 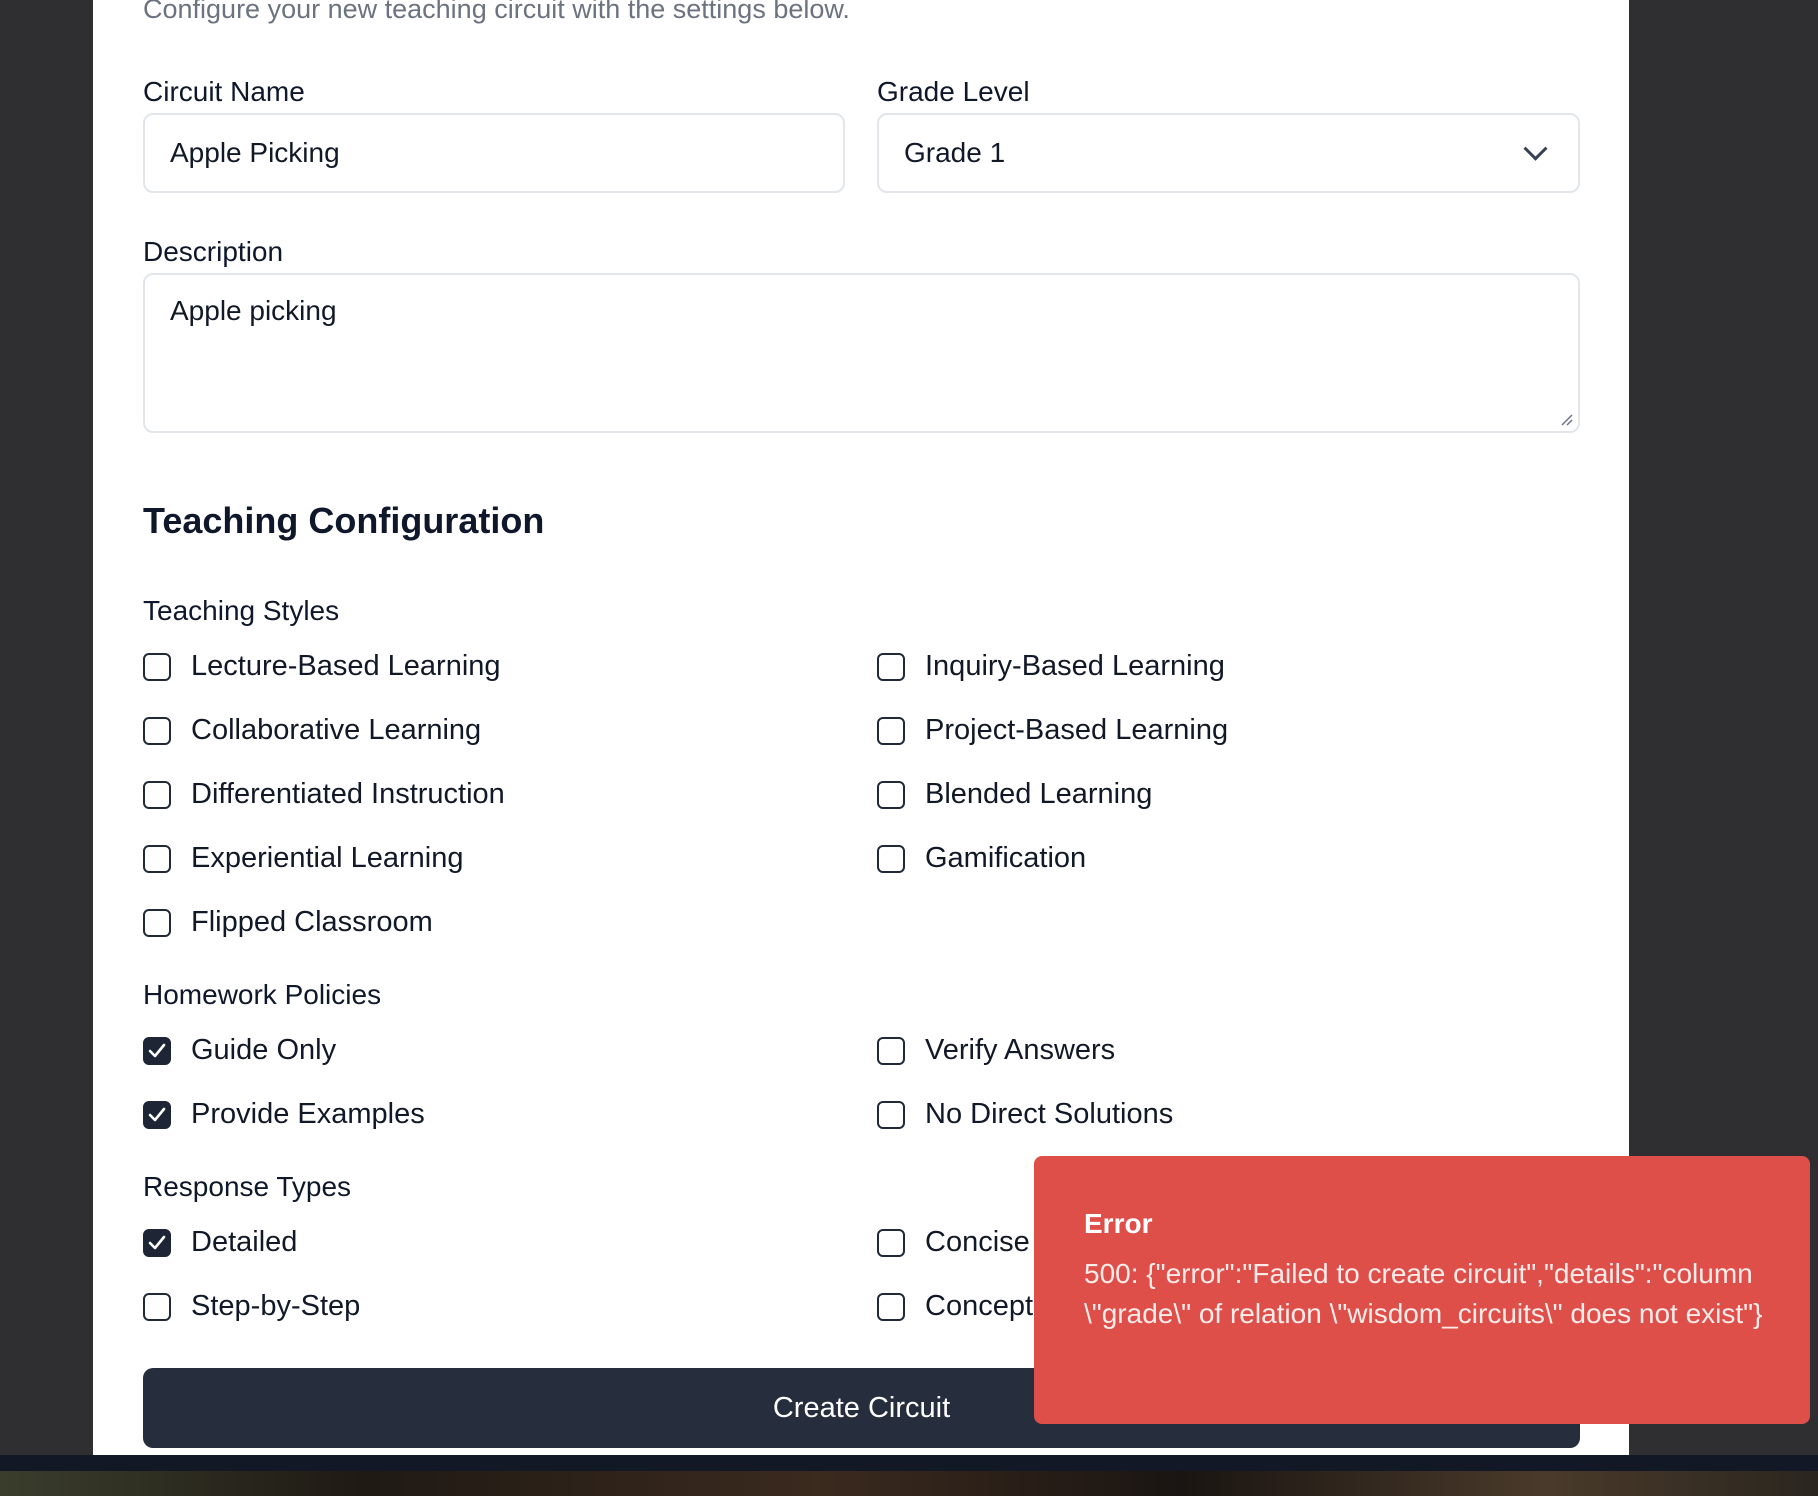 What do you see at coordinates (213, 251) in the screenshot?
I see `description-label: Description` at bounding box center [213, 251].